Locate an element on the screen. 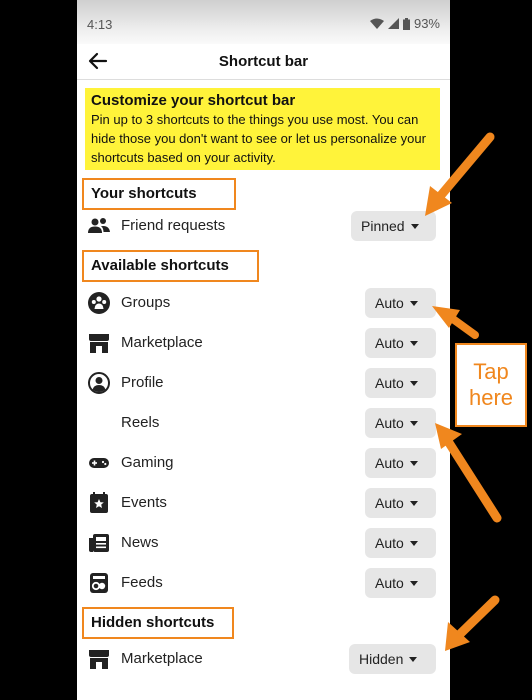  shortcut-row-profile: Profile Auto is located at coordinates (263, 383).